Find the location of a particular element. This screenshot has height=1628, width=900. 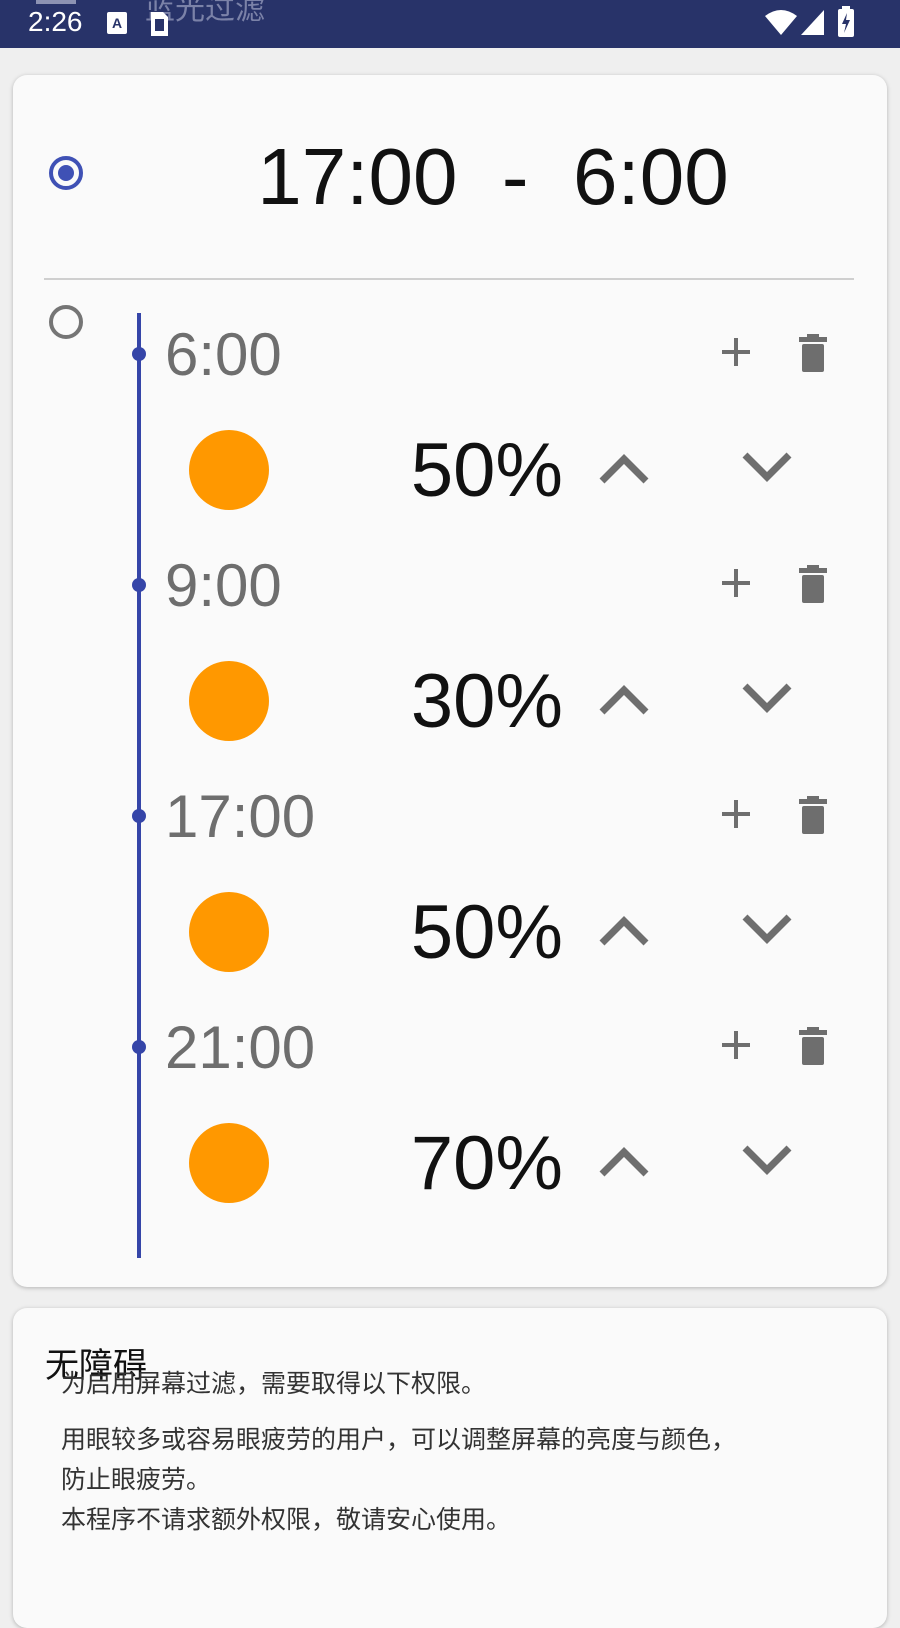

status-time: 2:26 is located at coordinates (55, 21).